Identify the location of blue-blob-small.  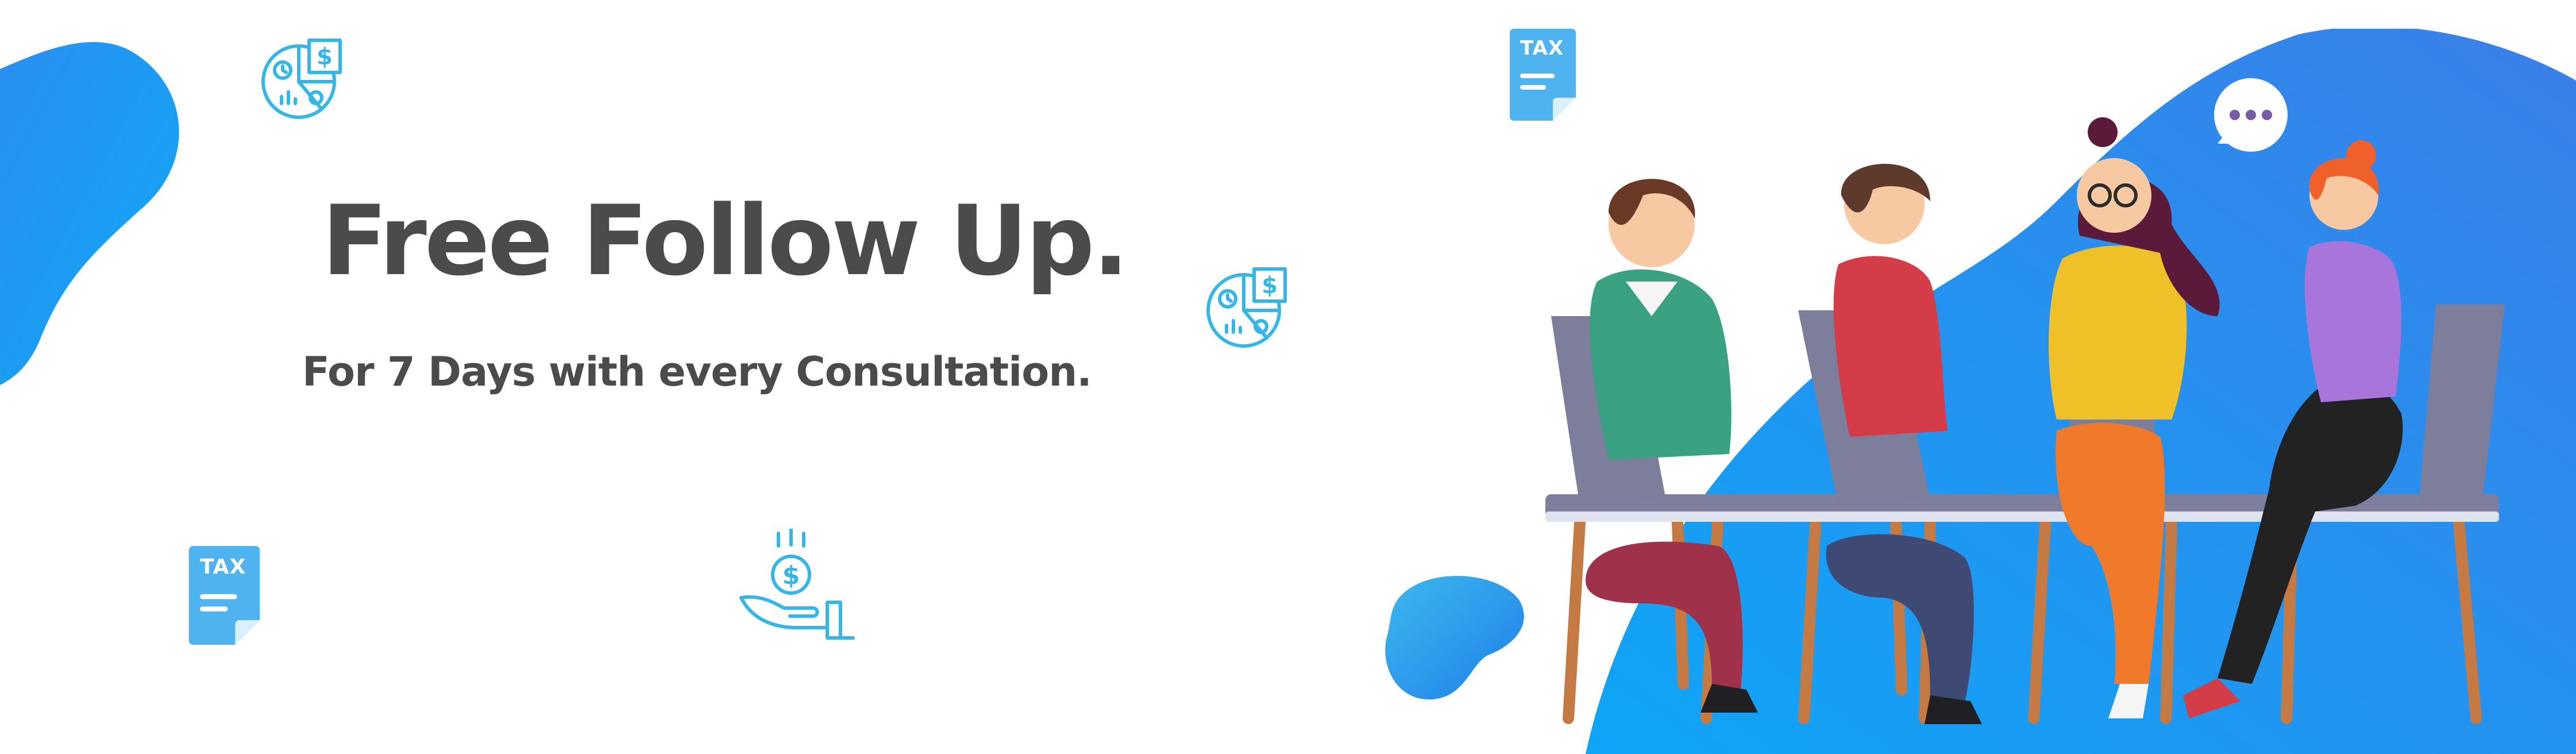
(1455, 638).